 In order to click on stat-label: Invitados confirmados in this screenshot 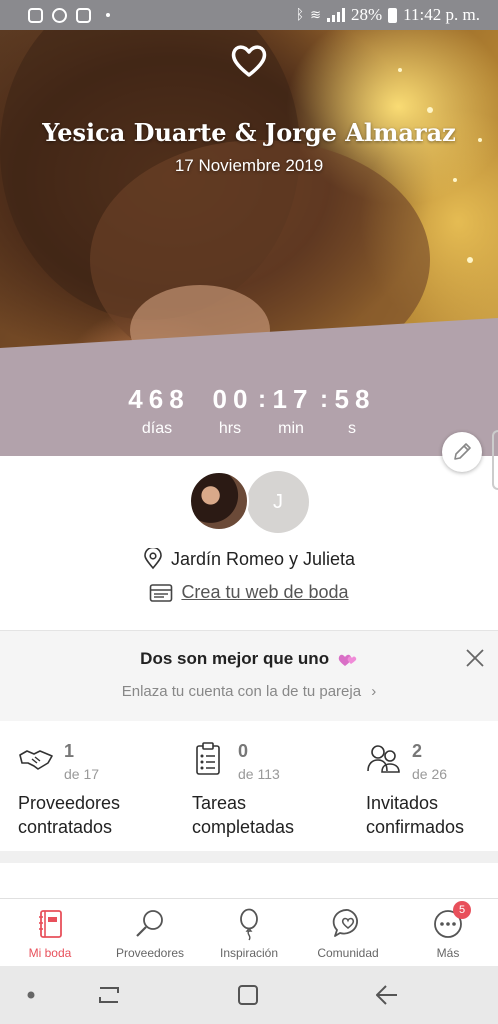, I will do `click(415, 815)`.